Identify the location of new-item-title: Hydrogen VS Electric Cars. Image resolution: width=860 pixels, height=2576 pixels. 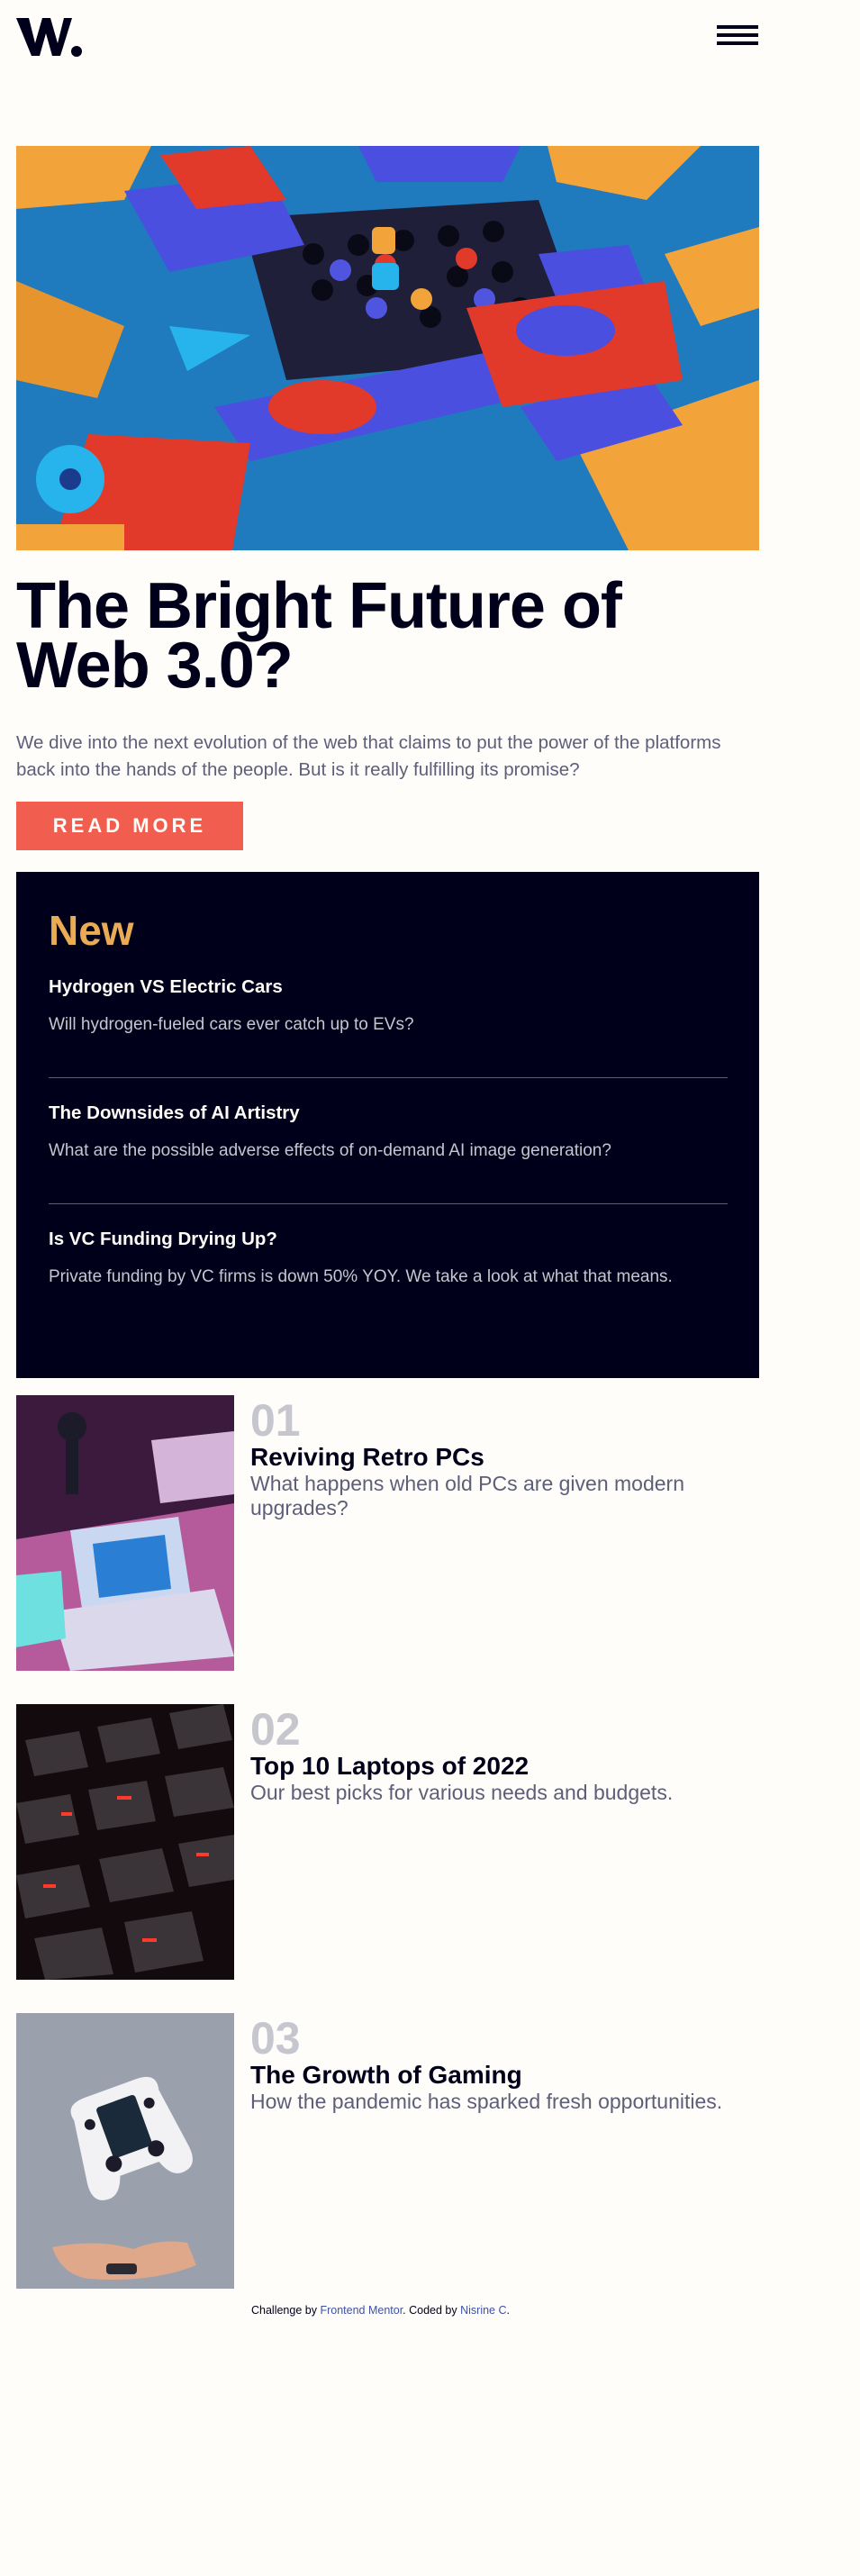
(388, 987).